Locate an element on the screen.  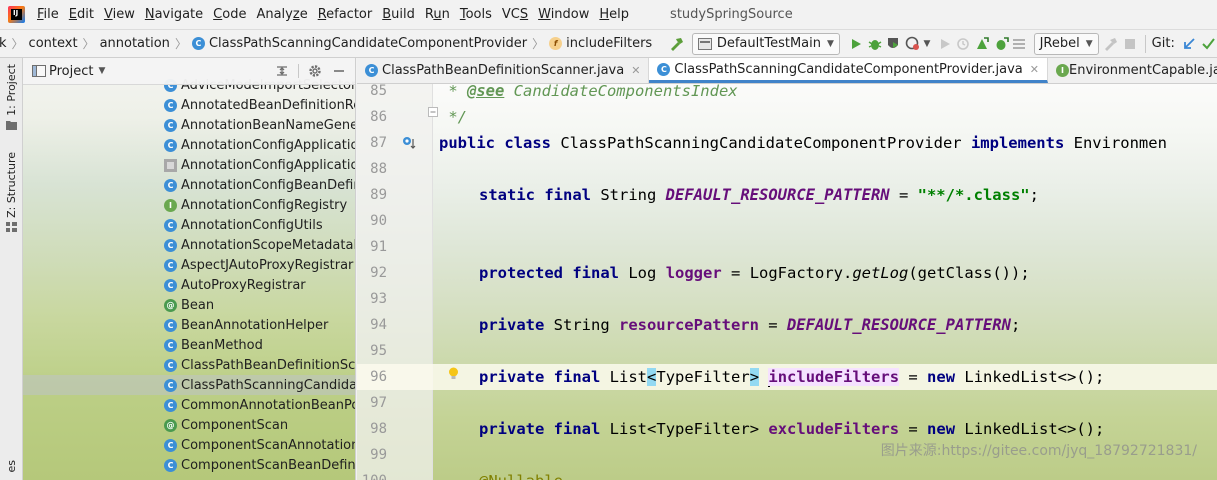
tree-item: C AnnotationConfigUtils is located at coordinates (189, 225).